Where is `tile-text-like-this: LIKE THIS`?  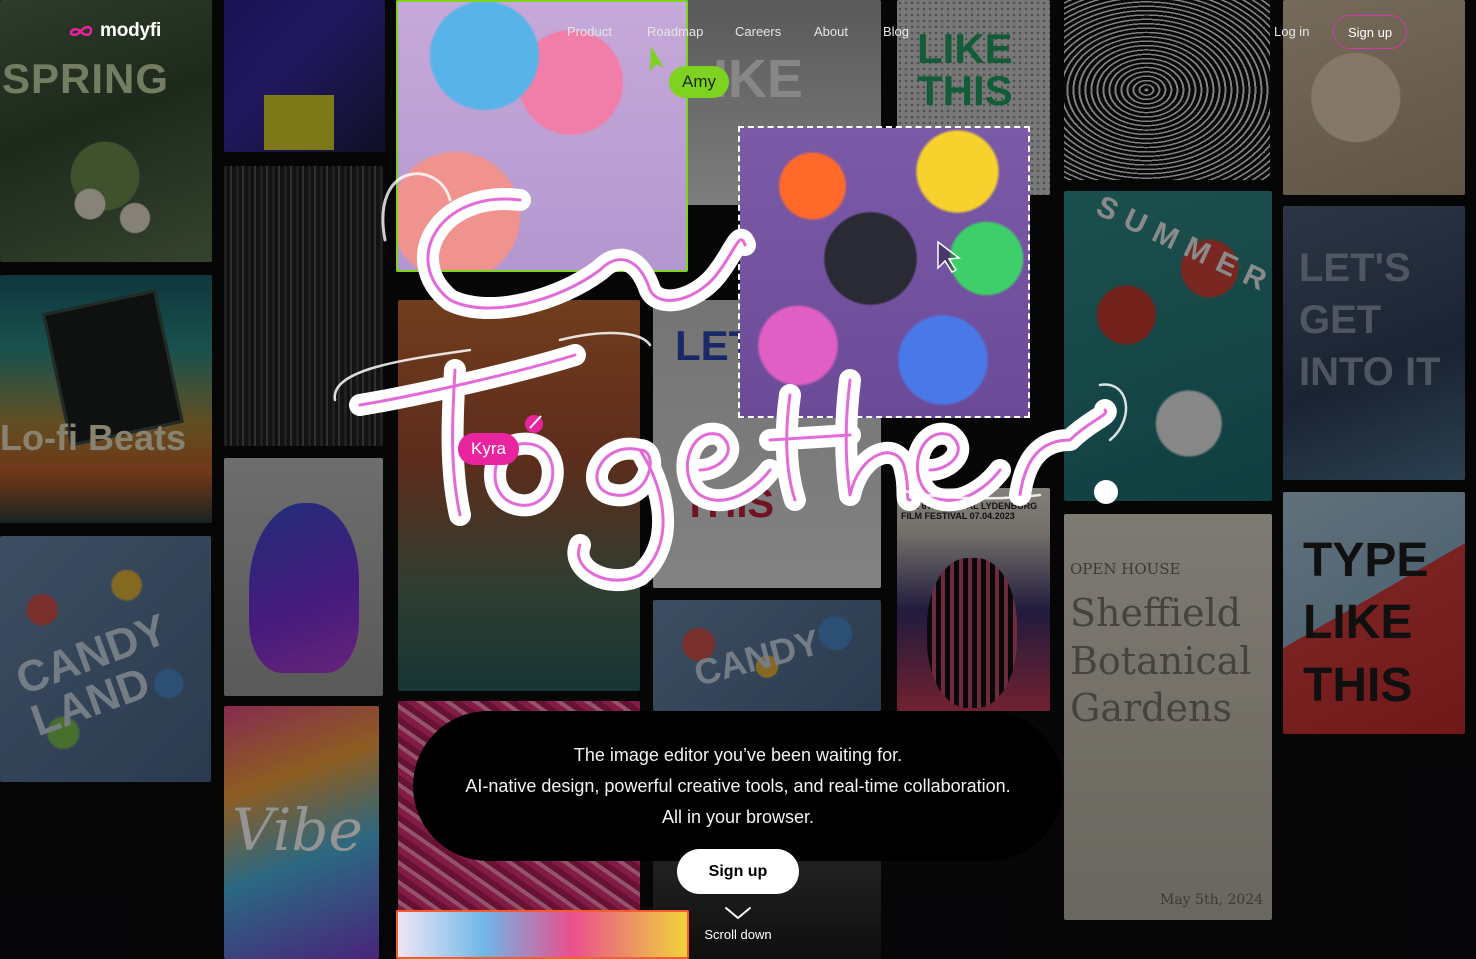
tile-text-like-this: LIKE THIS is located at coordinates (965, 69).